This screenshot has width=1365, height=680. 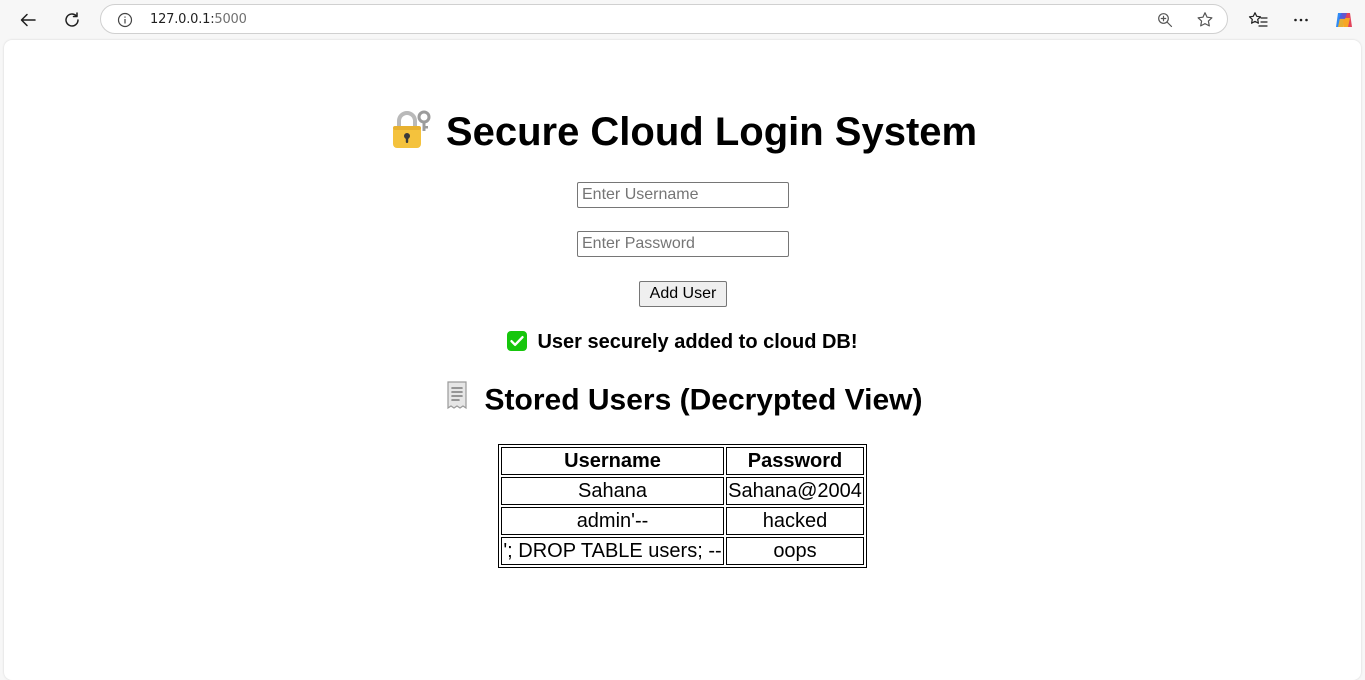 What do you see at coordinates (1301, 20) in the screenshot?
I see `more-menu-icon` at bounding box center [1301, 20].